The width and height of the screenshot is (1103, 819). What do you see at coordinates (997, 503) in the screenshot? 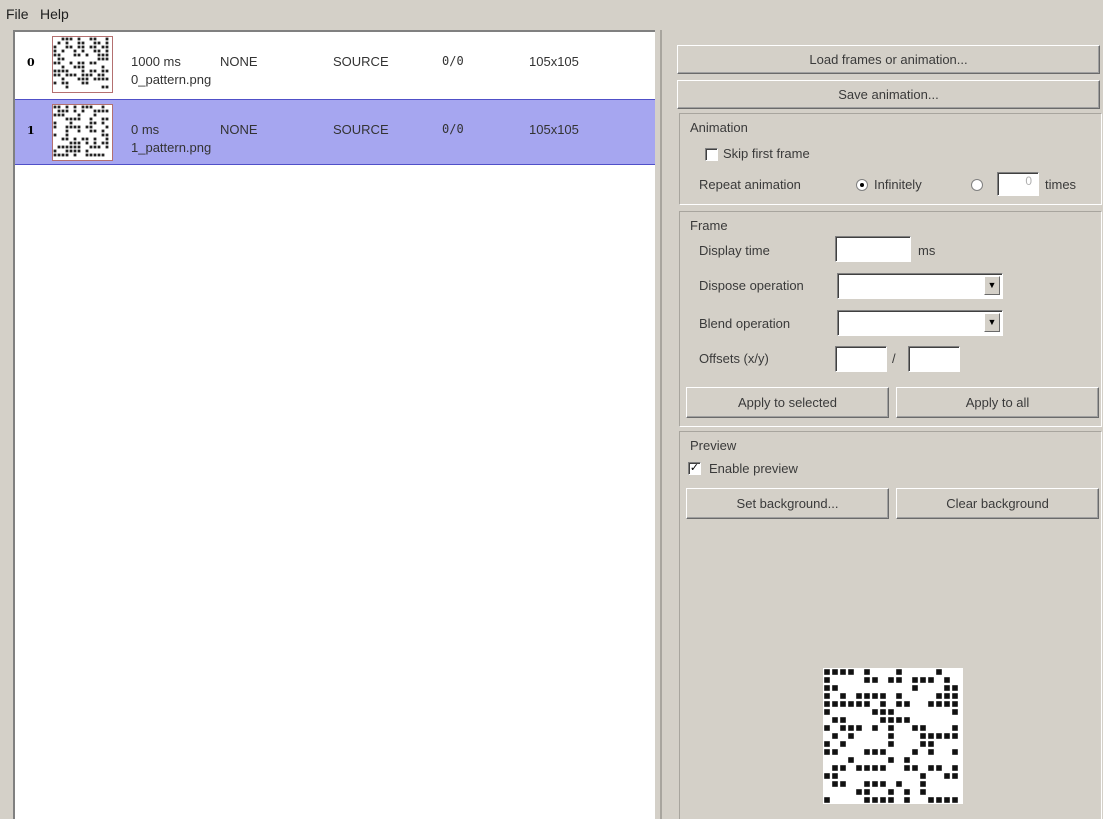
I see `clear-background-button: Clear background` at bounding box center [997, 503].